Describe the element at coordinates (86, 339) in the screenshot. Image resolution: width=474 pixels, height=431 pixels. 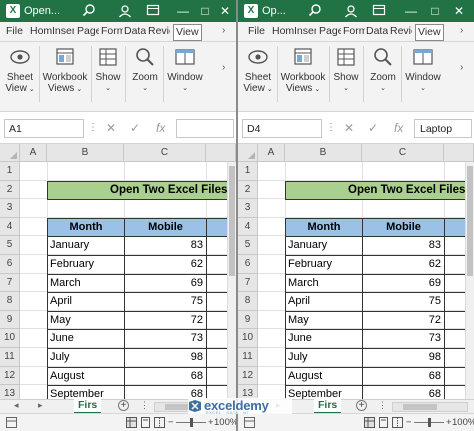
I see `month-cell: June` at that location.